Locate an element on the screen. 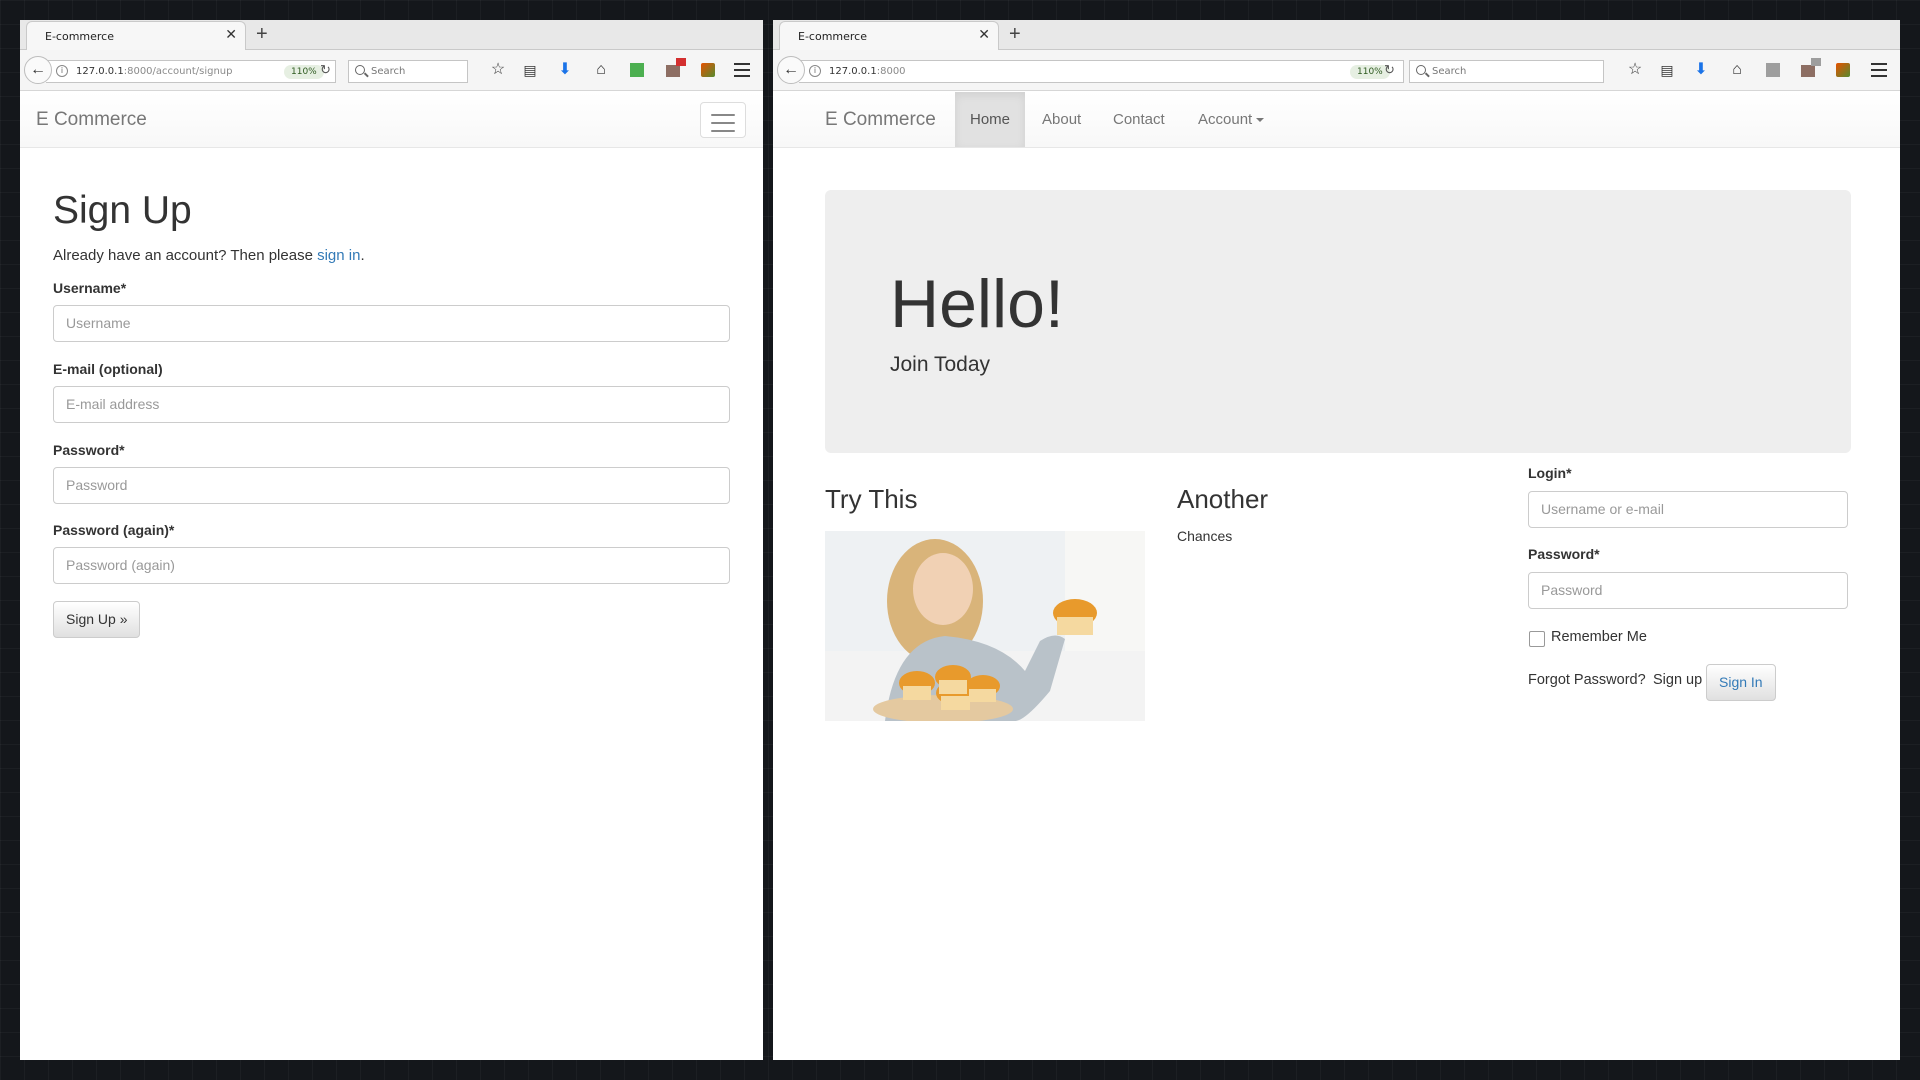 Image resolution: width=1920 pixels, height=1080 pixels. email-input: E-mail address is located at coordinates (391, 404).